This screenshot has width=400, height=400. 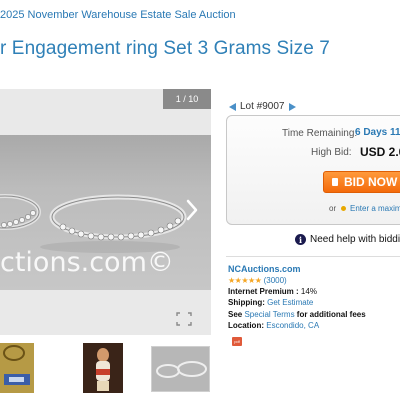 What do you see at coordinates (331, 314) in the screenshot?
I see `terms-suffix: for additional fees` at bounding box center [331, 314].